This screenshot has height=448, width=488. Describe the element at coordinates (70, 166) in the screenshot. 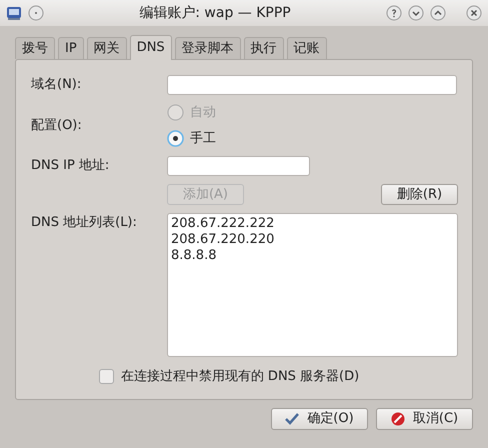

I see `dns-ip-label: DNS IP 地址:` at that location.